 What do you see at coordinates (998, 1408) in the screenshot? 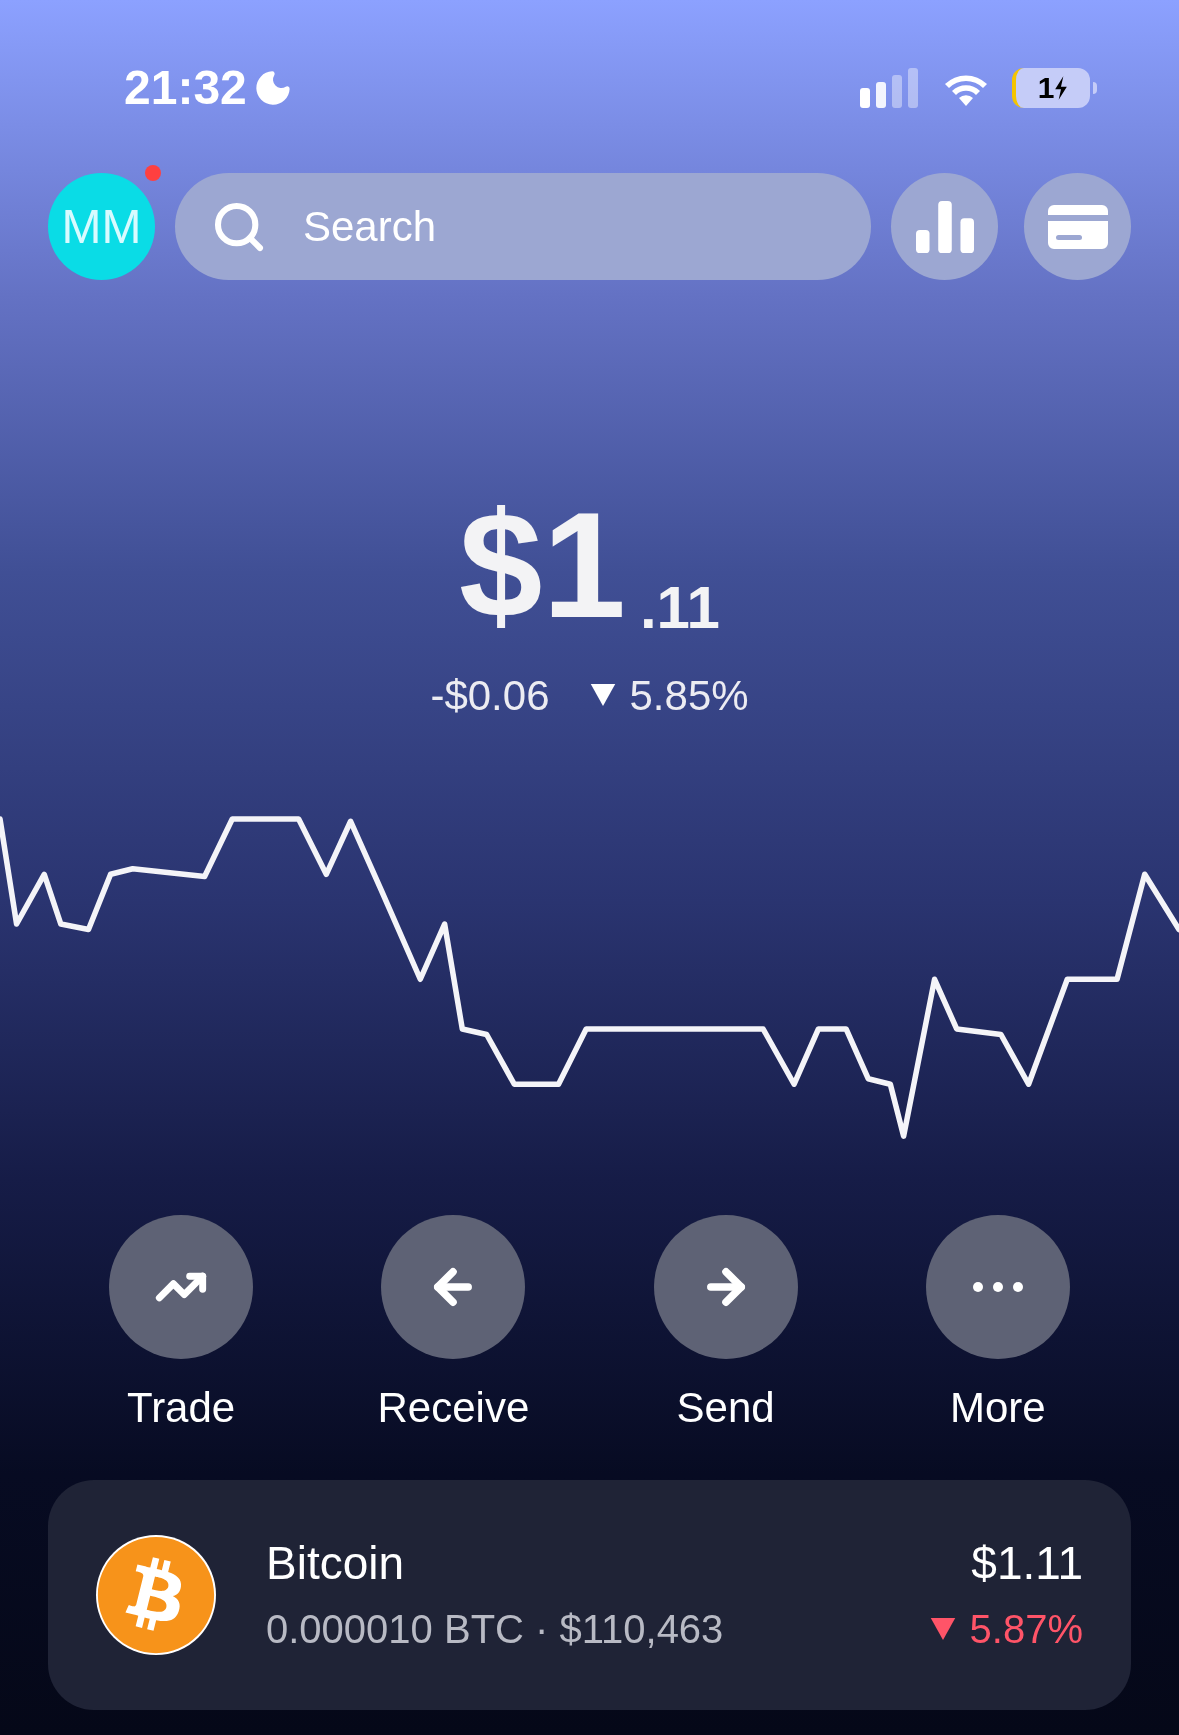
I see `action-label: More` at bounding box center [998, 1408].